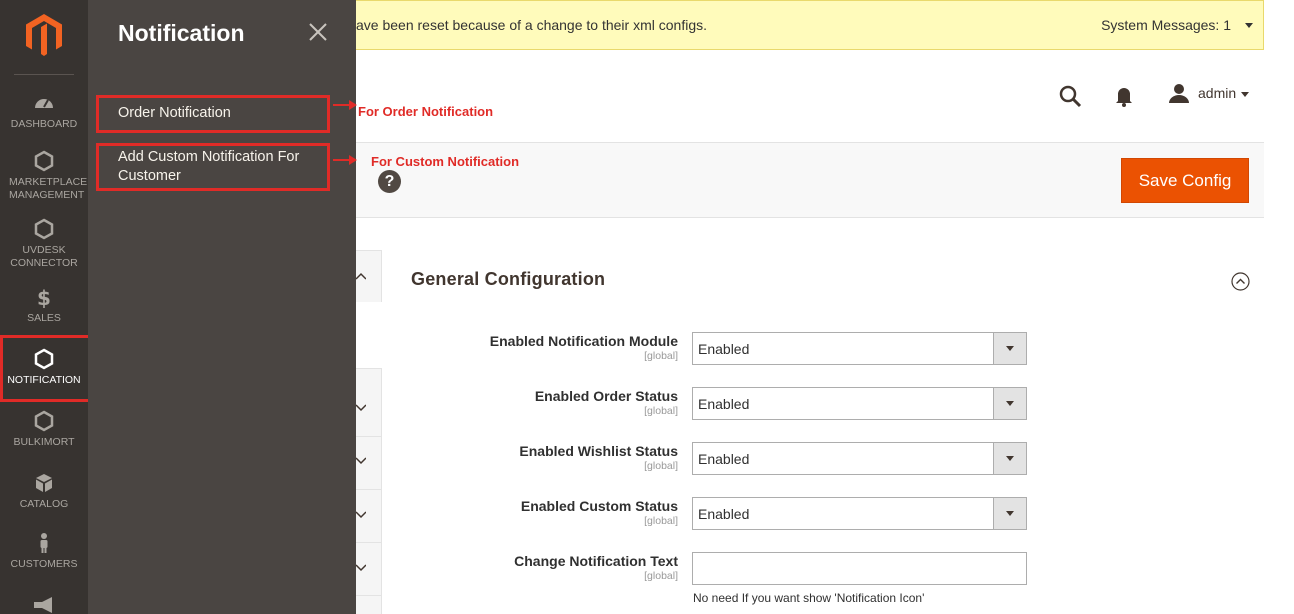  I want to click on dashboard-icon, so click(44, 103).